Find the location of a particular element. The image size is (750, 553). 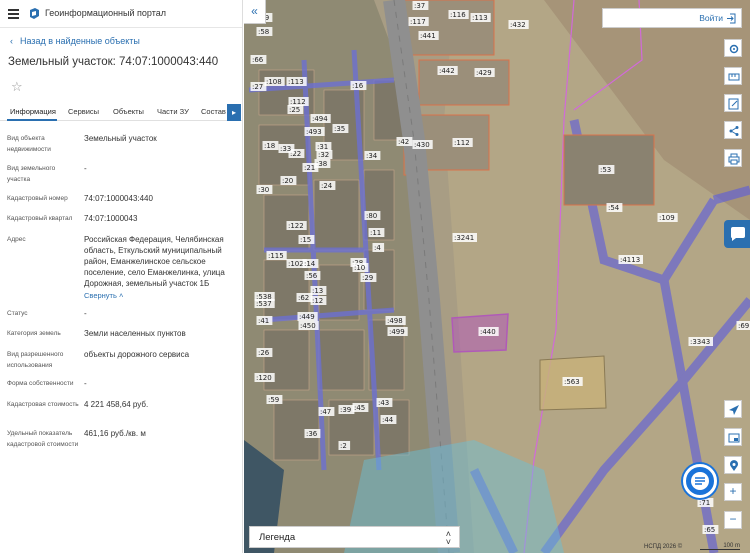

share-button is located at coordinates (733, 130).